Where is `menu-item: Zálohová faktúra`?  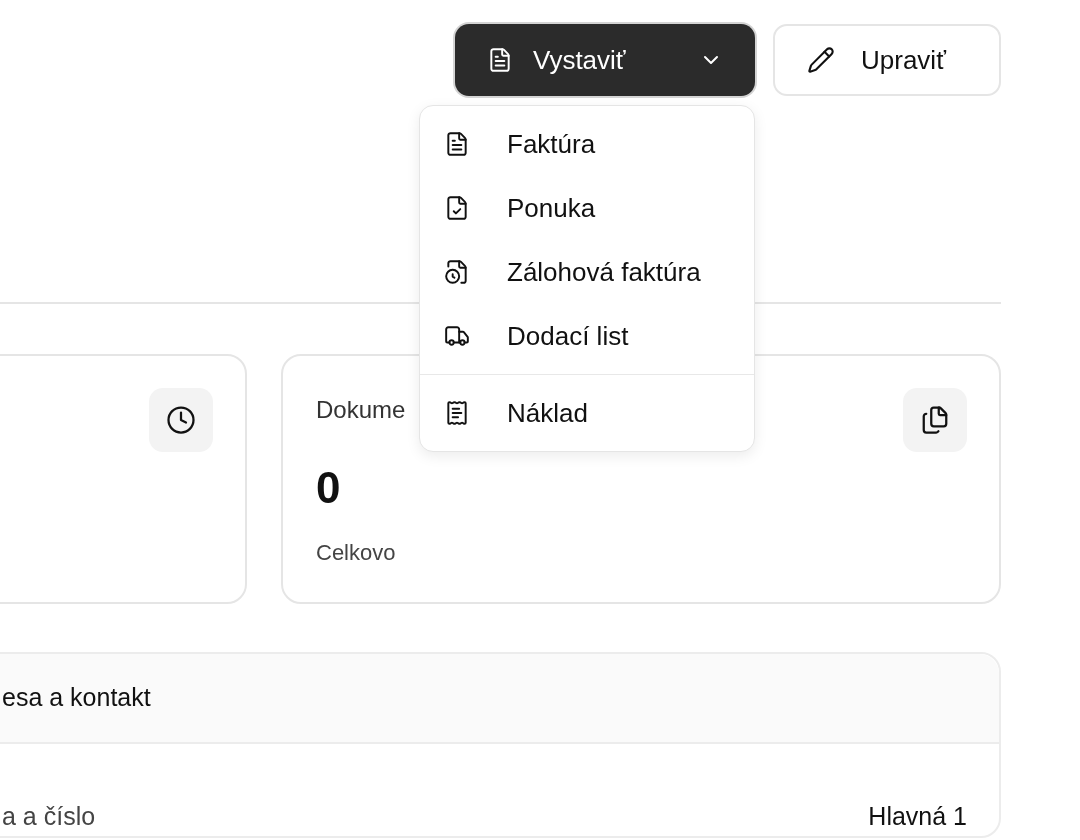
menu-item: Zálohová faktúra is located at coordinates (587, 272).